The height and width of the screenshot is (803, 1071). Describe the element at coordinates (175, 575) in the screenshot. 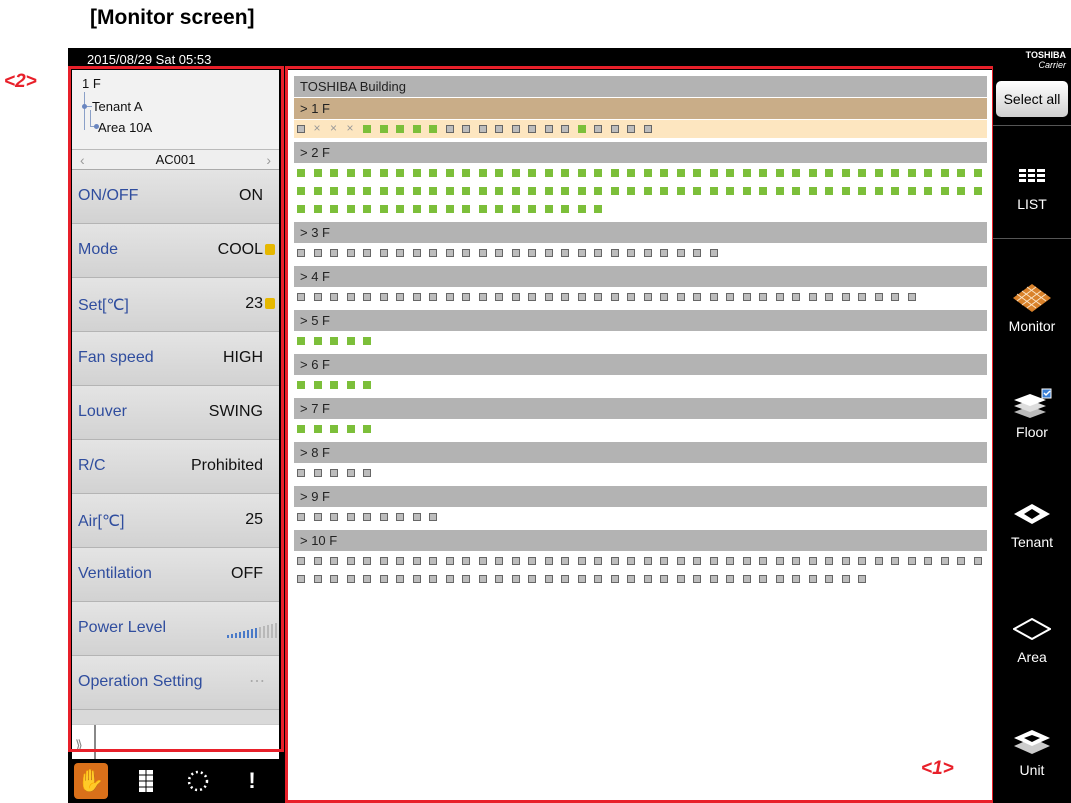

I see `property-ventilation: Ventilation OFF` at that location.